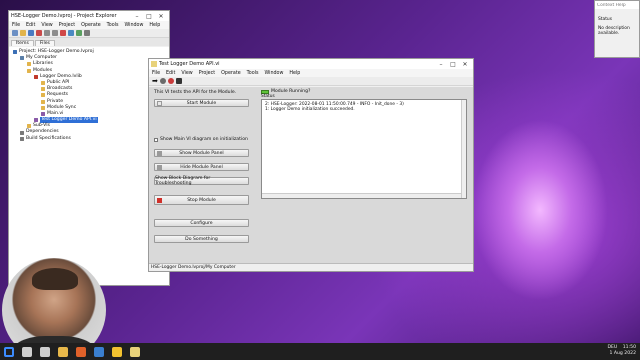 The width and height of the screenshot is (640, 360). I want to click on context-help-body: Status No description available., so click(617, 24).